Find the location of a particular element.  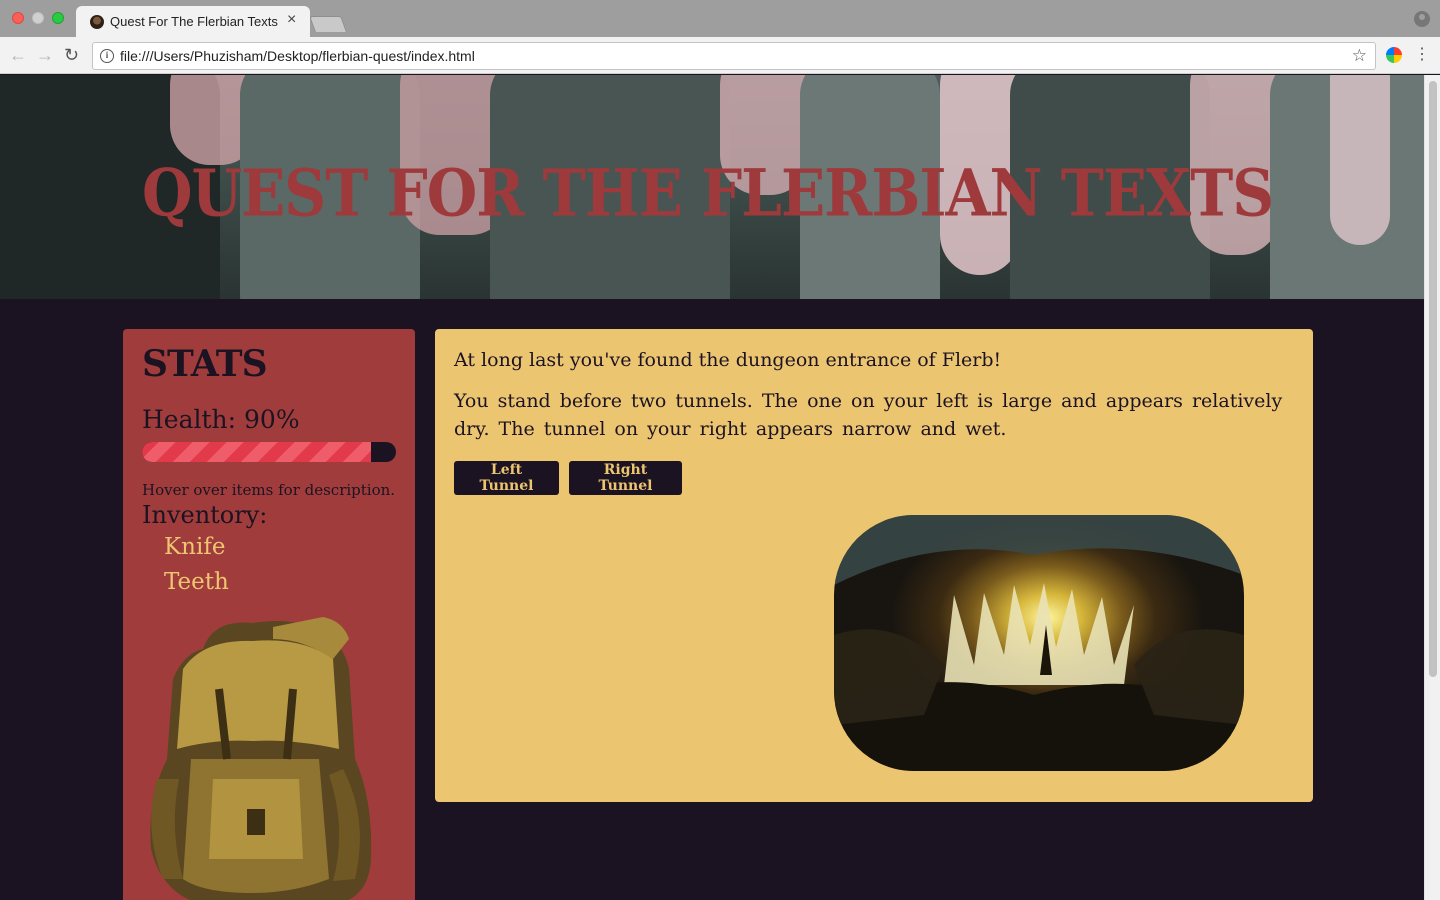

page-title: Quest For The Flerbian Texts is located at coordinates (708, 193).